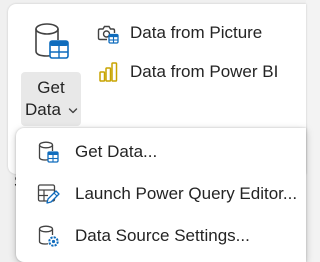 The image size is (320, 262). I want to click on get-data-button: Get Data, so click(51, 99).